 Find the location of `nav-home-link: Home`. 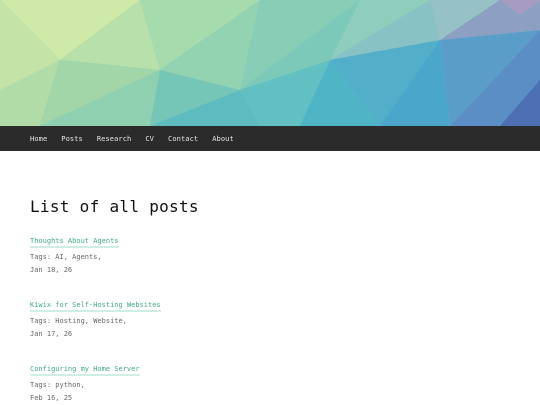

nav-home-link: Home is located at coordinates (38, 139).